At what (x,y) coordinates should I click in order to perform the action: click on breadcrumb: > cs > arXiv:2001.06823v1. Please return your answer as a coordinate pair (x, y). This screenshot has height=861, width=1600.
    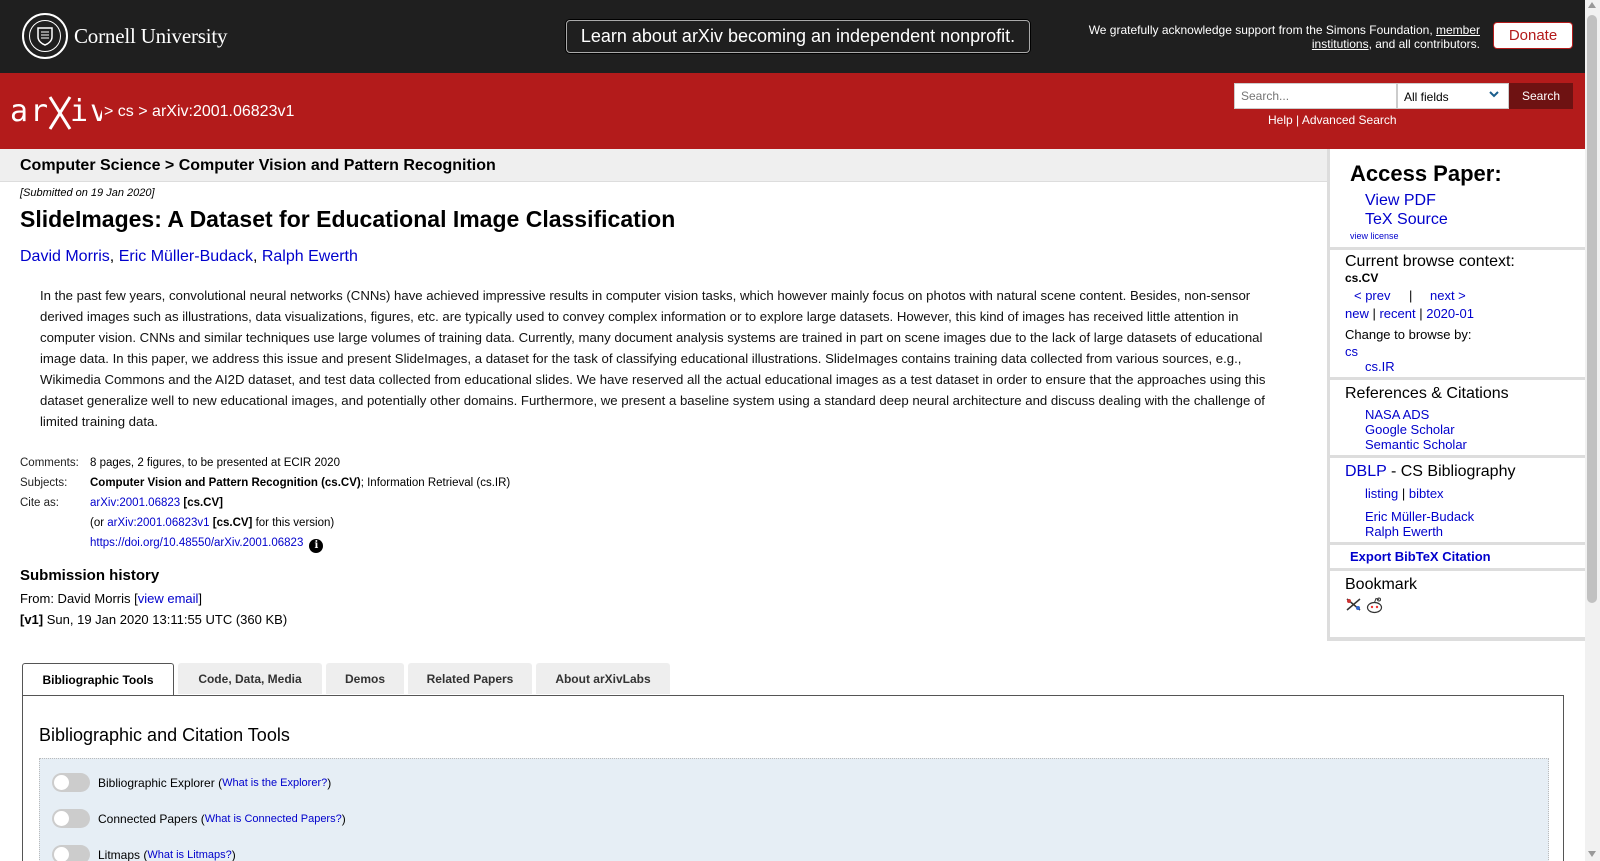
    Looking at the image, I should click on (199, 111).